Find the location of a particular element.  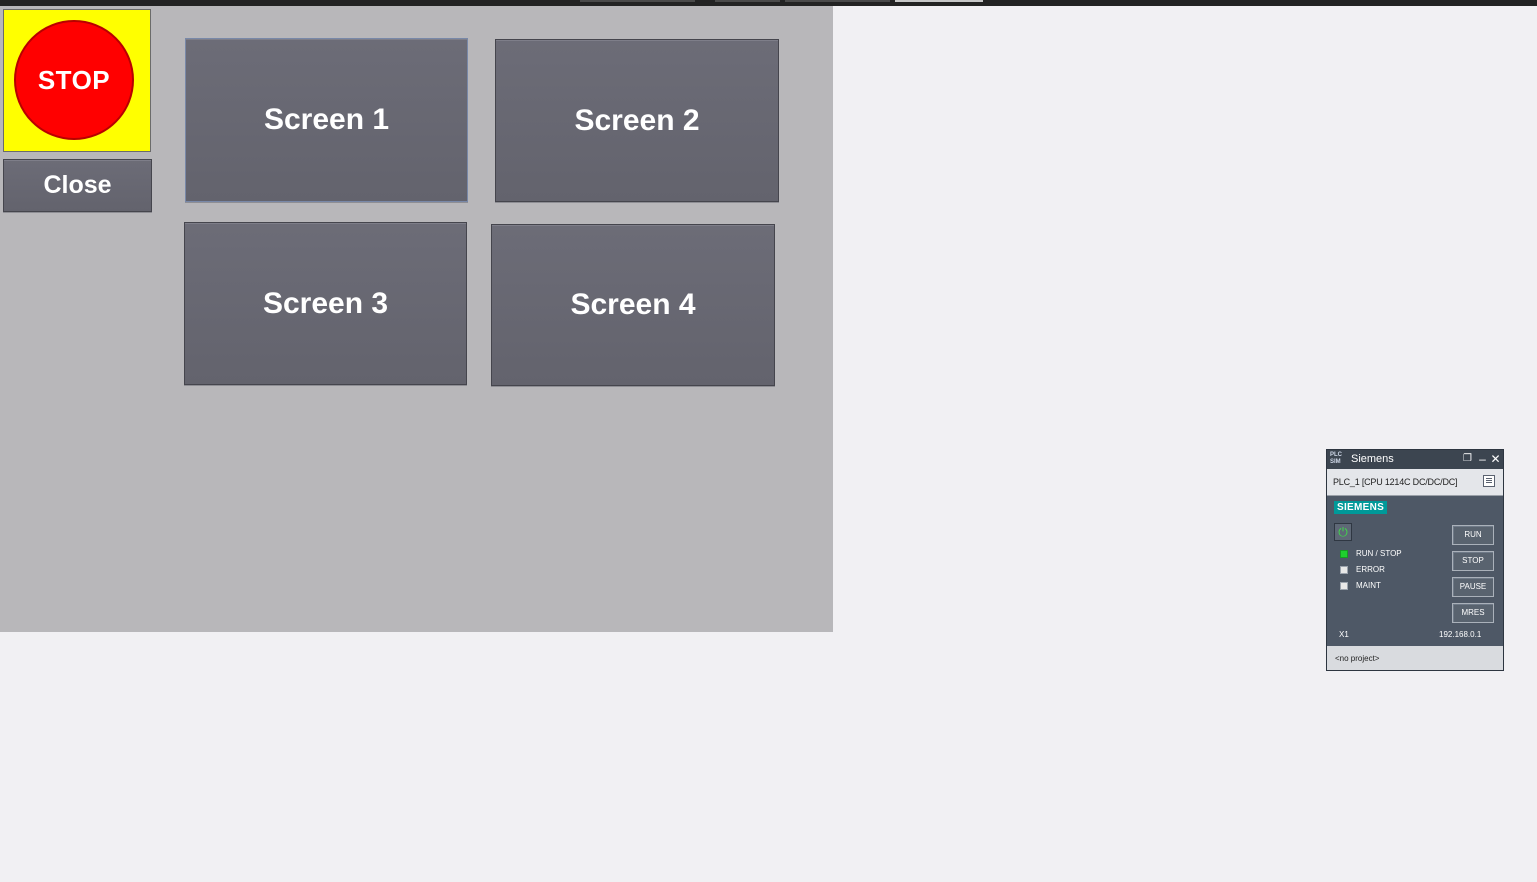

screen-4-button: Screen 4 is located at coordinates (633, 305).